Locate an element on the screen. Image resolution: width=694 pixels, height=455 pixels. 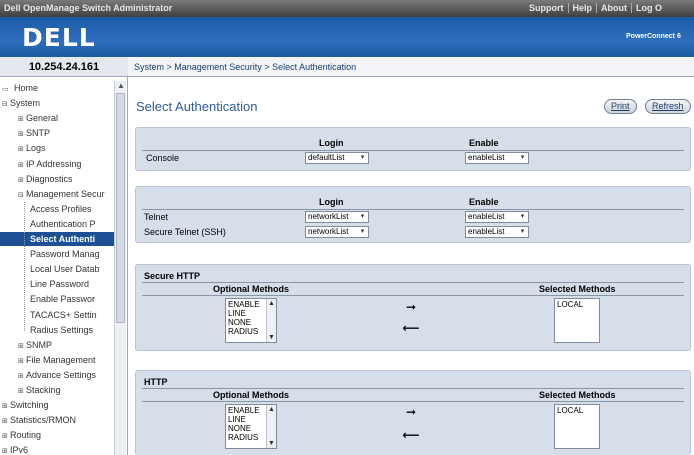
refresh-button: Refresh is located at coordinates (668, 106).